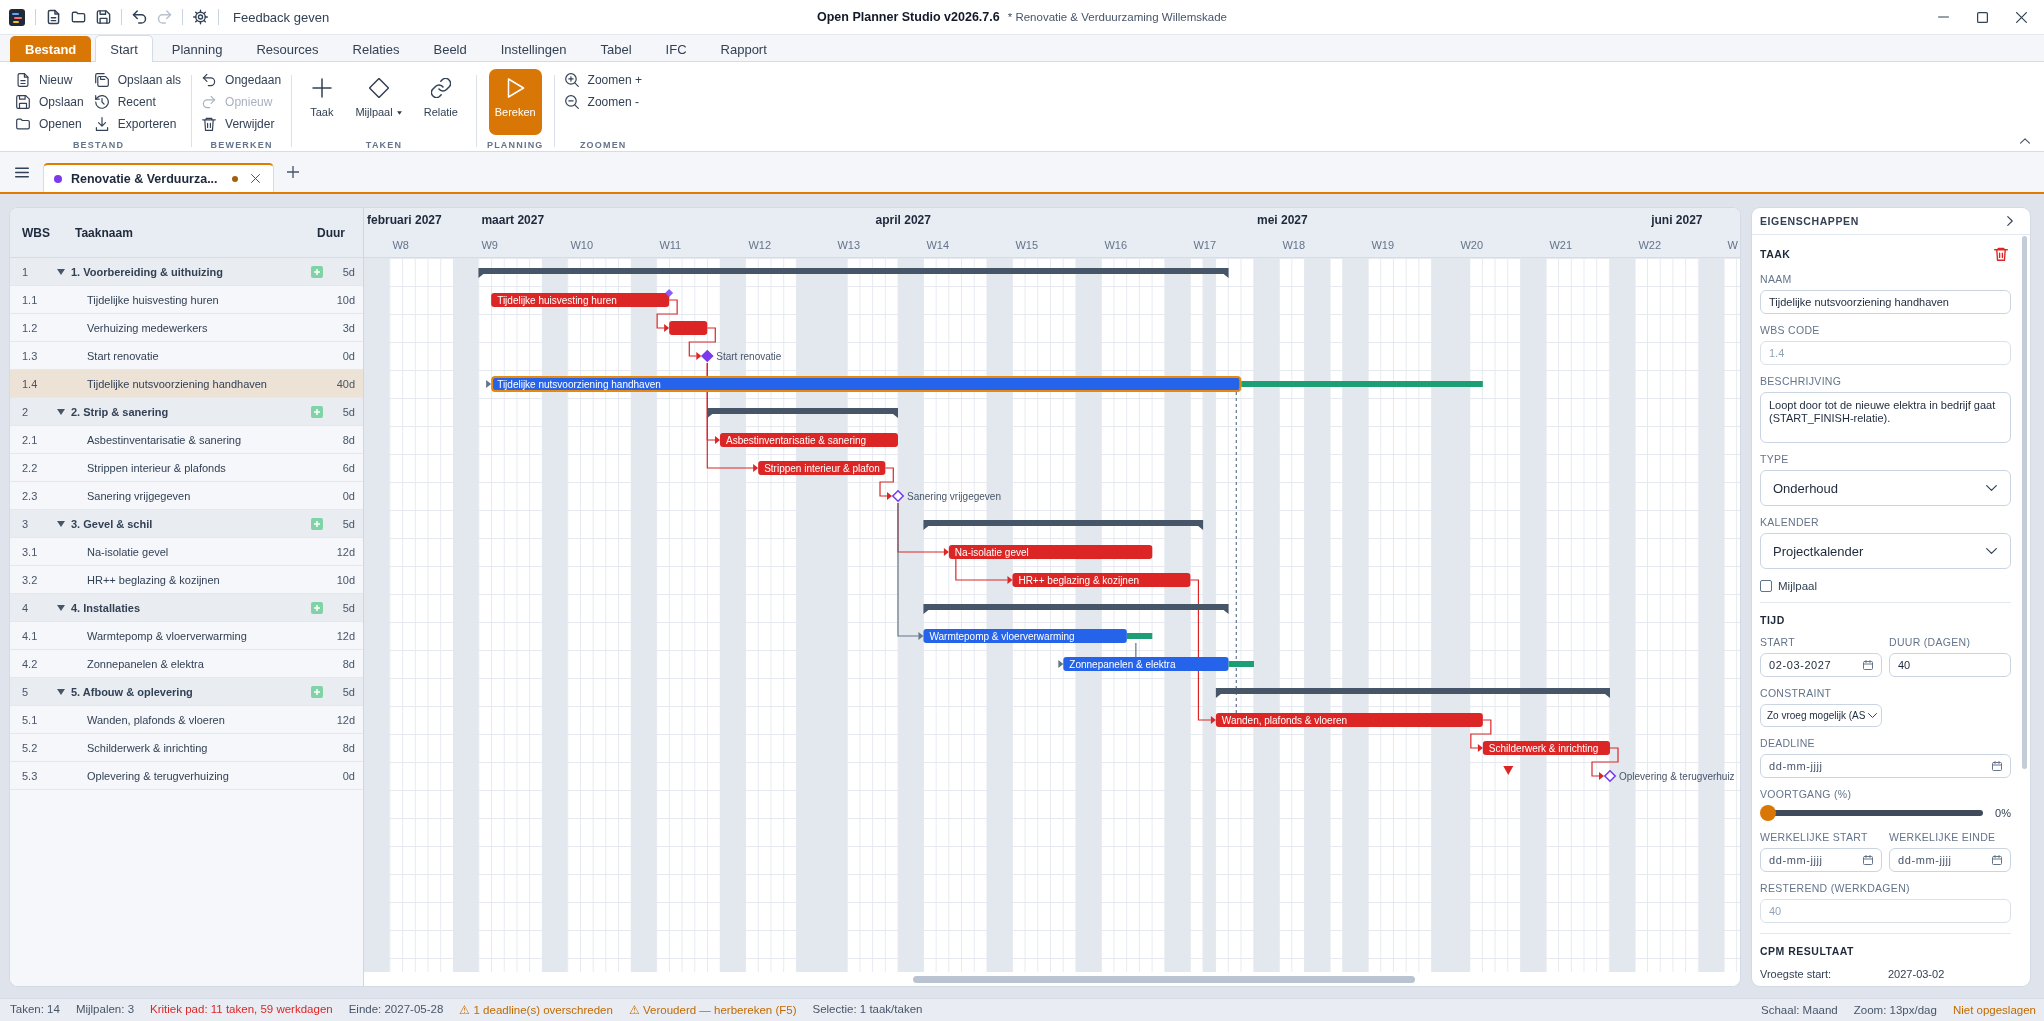  What do you see at coordinates (292, 172) in the screenshot?
I see `plus-icon` at bounding box center [292, 172].